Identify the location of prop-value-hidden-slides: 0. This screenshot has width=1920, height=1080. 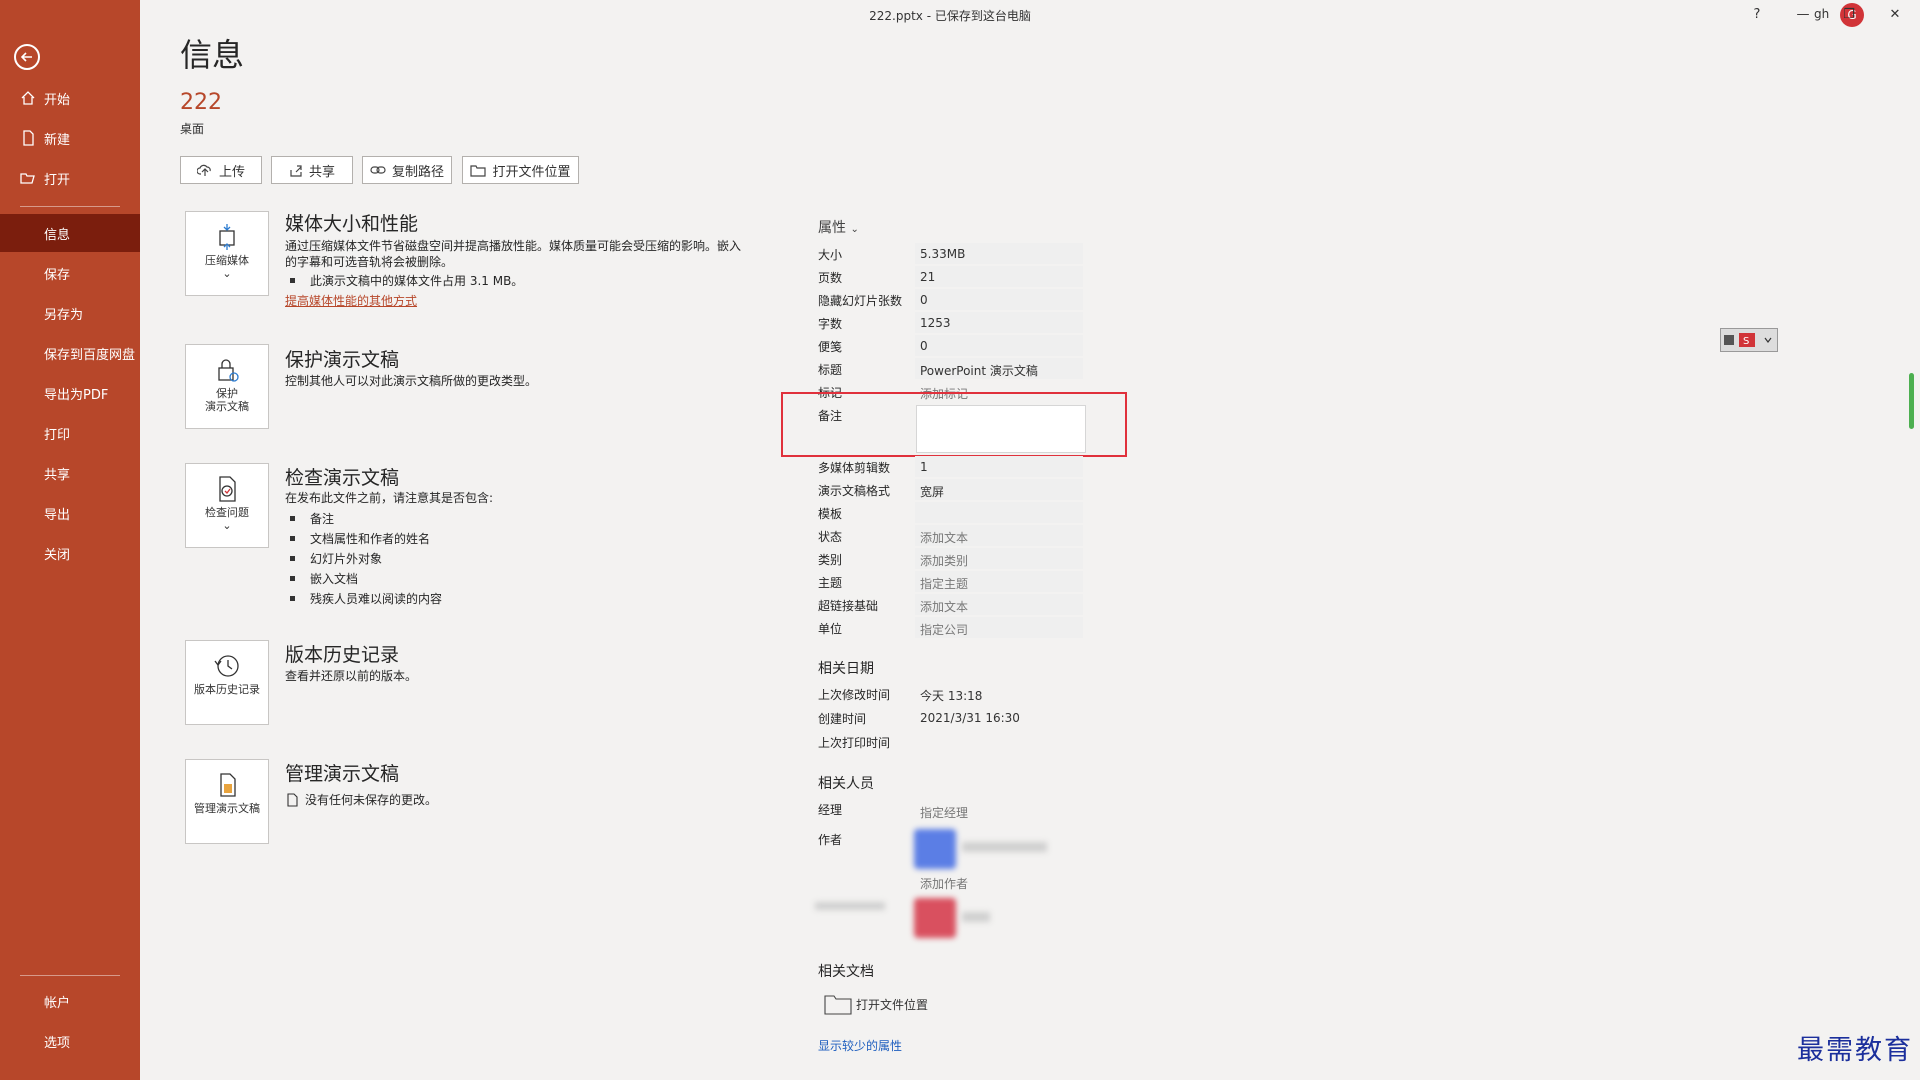
(924, 300).